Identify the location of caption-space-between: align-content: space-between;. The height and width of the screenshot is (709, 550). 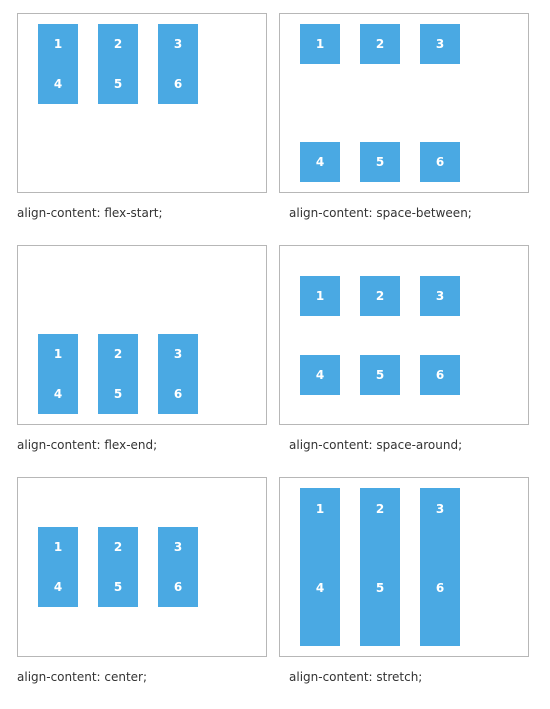
(380, 213).